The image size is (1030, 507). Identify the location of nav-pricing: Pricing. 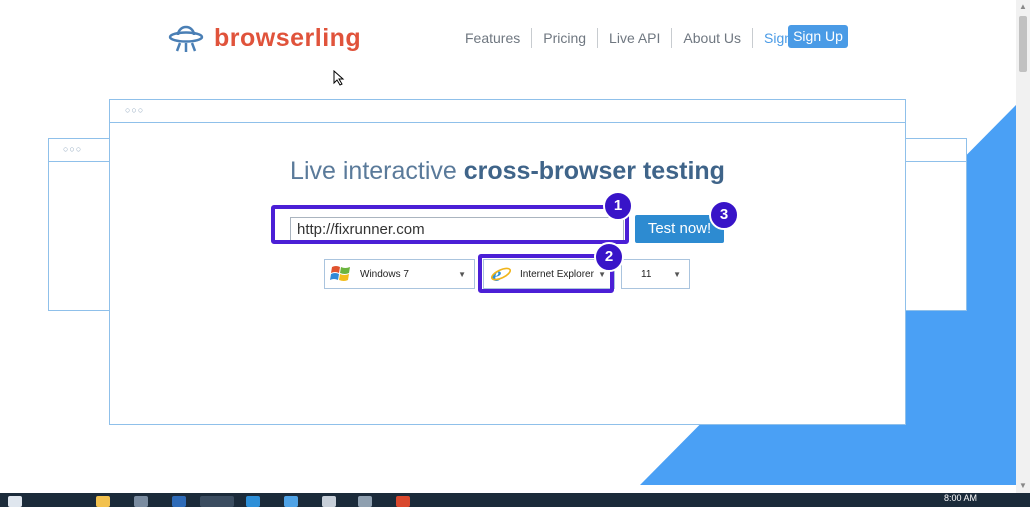
(565, 38).